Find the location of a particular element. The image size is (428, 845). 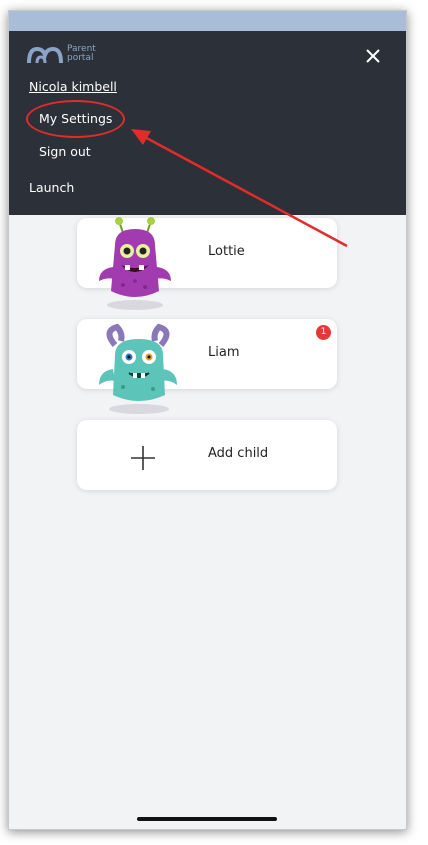

plus-icon is located at coordinates (143, 458).